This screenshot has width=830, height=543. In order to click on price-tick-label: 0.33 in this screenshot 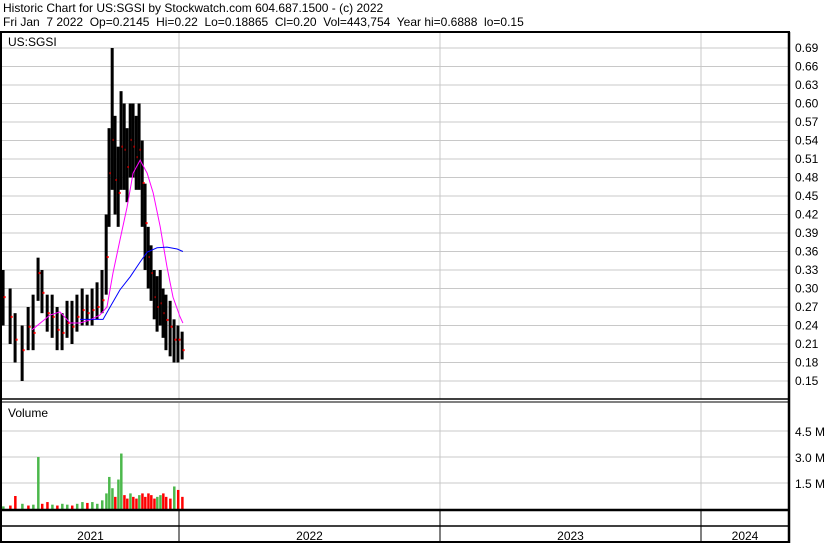, I will do `click(807, 270)`.